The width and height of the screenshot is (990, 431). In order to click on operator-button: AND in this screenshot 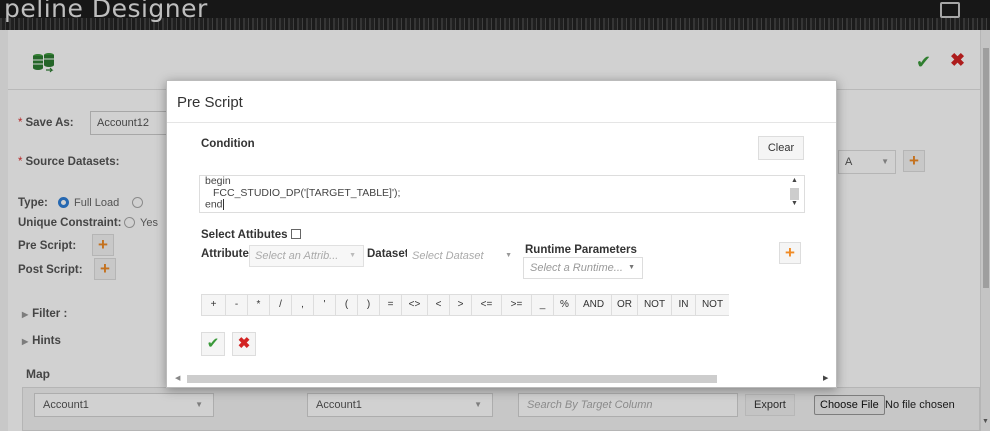, I will do `click(593, 305)`.